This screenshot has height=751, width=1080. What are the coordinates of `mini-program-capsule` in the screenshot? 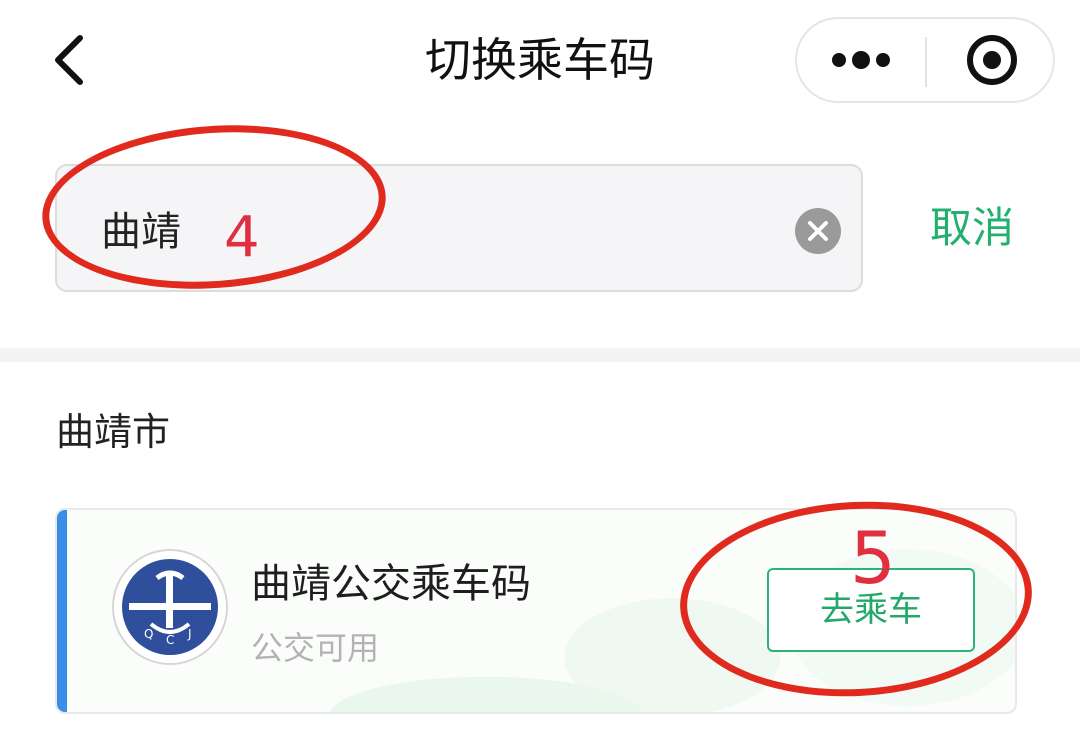 It's located at (925, 60).